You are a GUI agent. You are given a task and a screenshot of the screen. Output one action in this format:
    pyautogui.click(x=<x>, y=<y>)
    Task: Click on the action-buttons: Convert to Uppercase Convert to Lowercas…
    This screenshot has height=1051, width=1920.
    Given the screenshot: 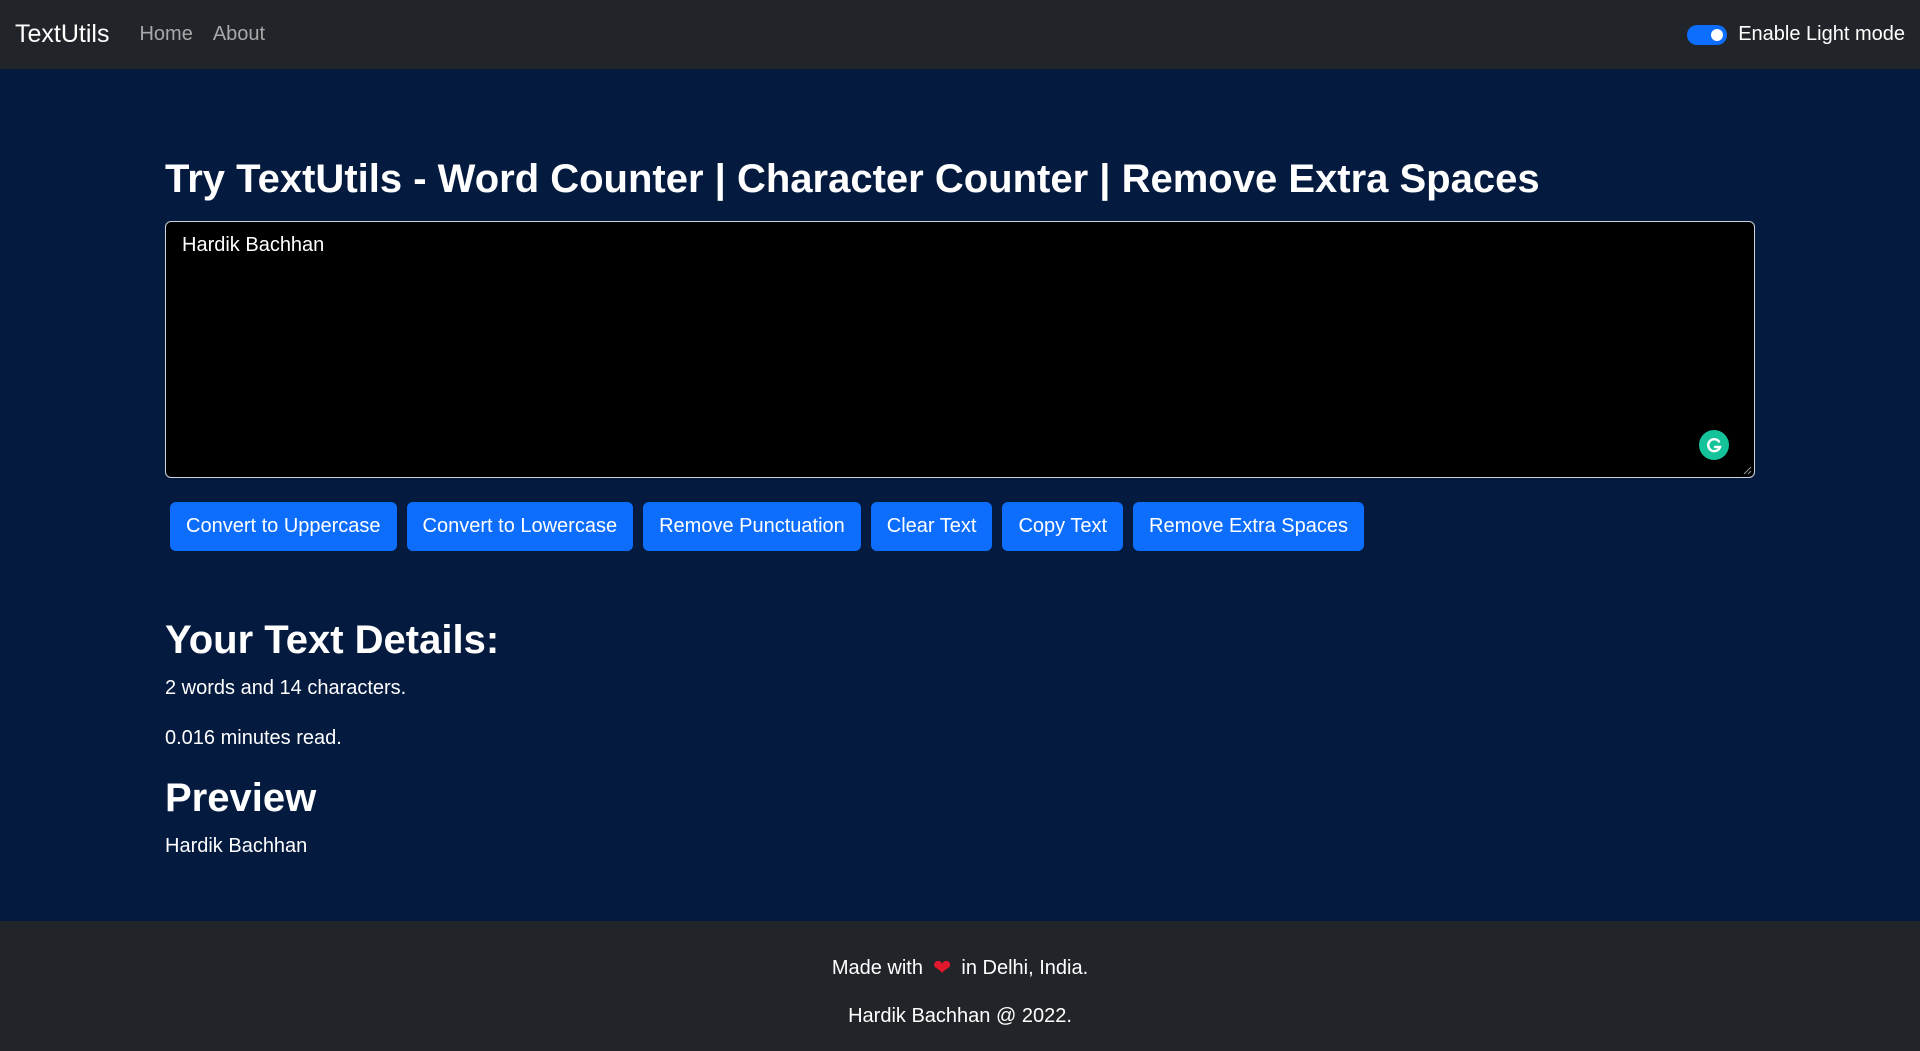 What is the action you would take?
    pyautogui.click(x=772, y=526)
    